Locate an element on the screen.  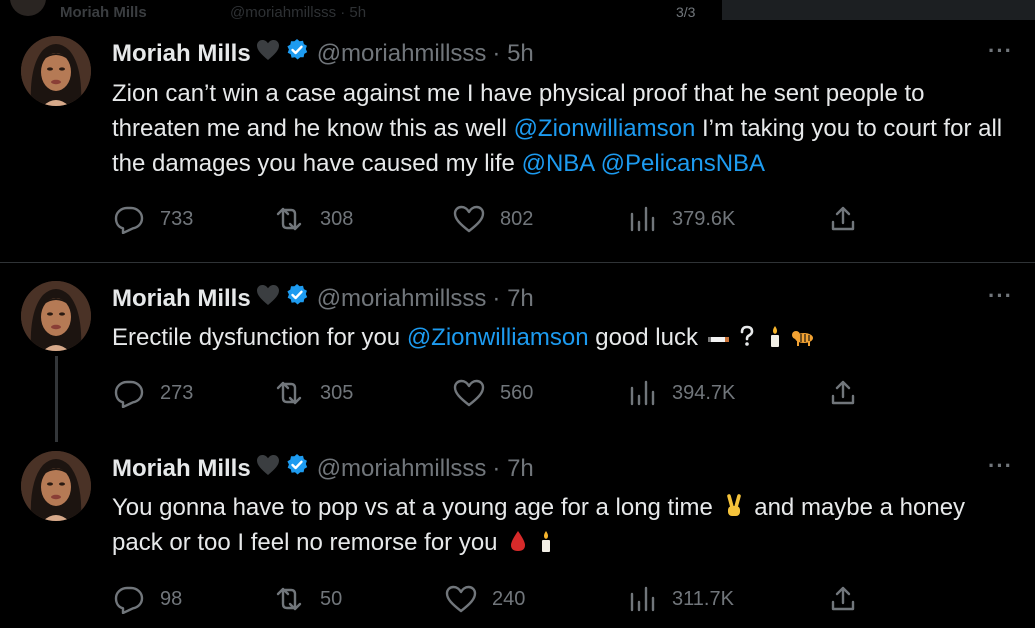
like-count: 240 is located at coordinates (509, 598).